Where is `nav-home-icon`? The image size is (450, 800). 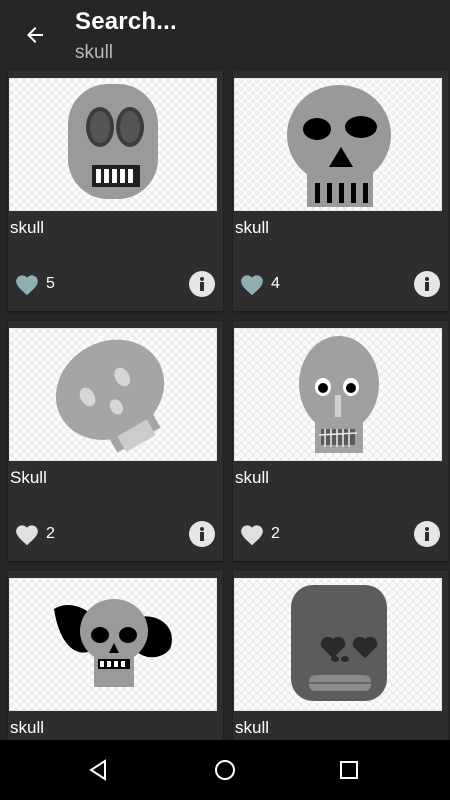 nav-home-icon is located at coordinates (225, 770).